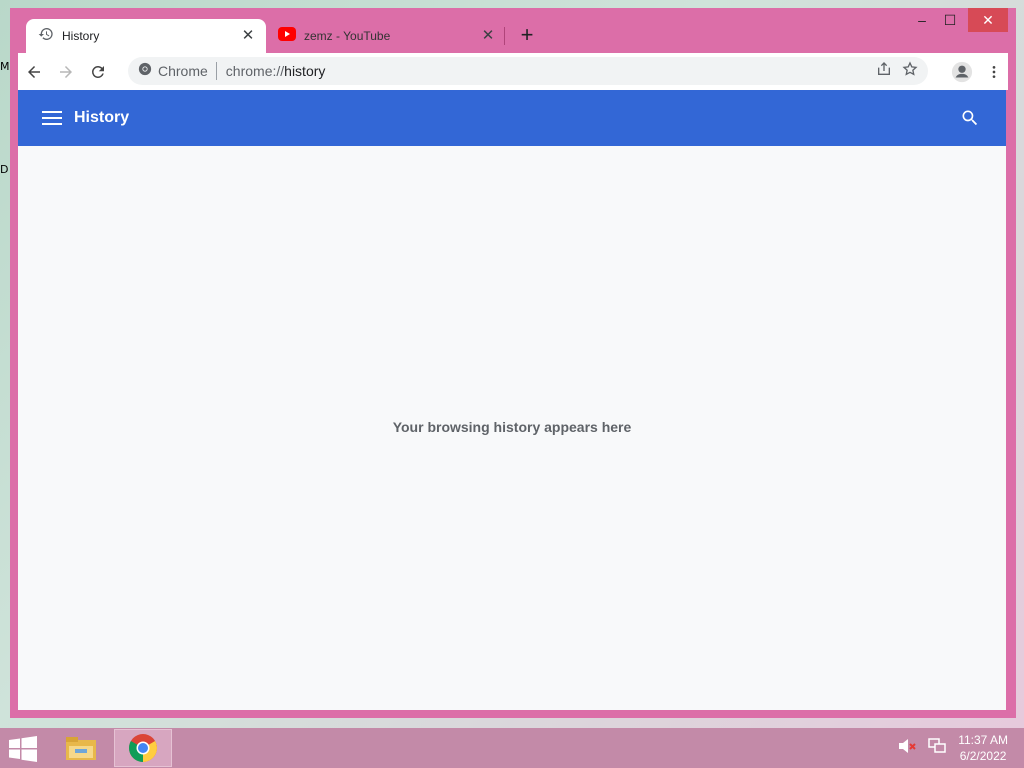 The width and height of the screenshot is (1024, 768). What do you see at coordinates (983, 756) in the screenshot?
I see `clock-date: 6/2/2022` at bounding box center [983, 756].